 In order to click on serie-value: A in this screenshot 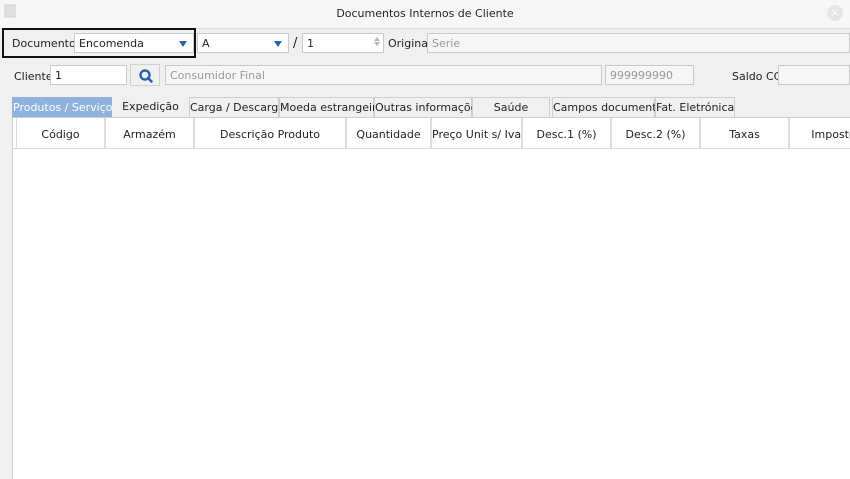, I will do `click(206, 43)`.